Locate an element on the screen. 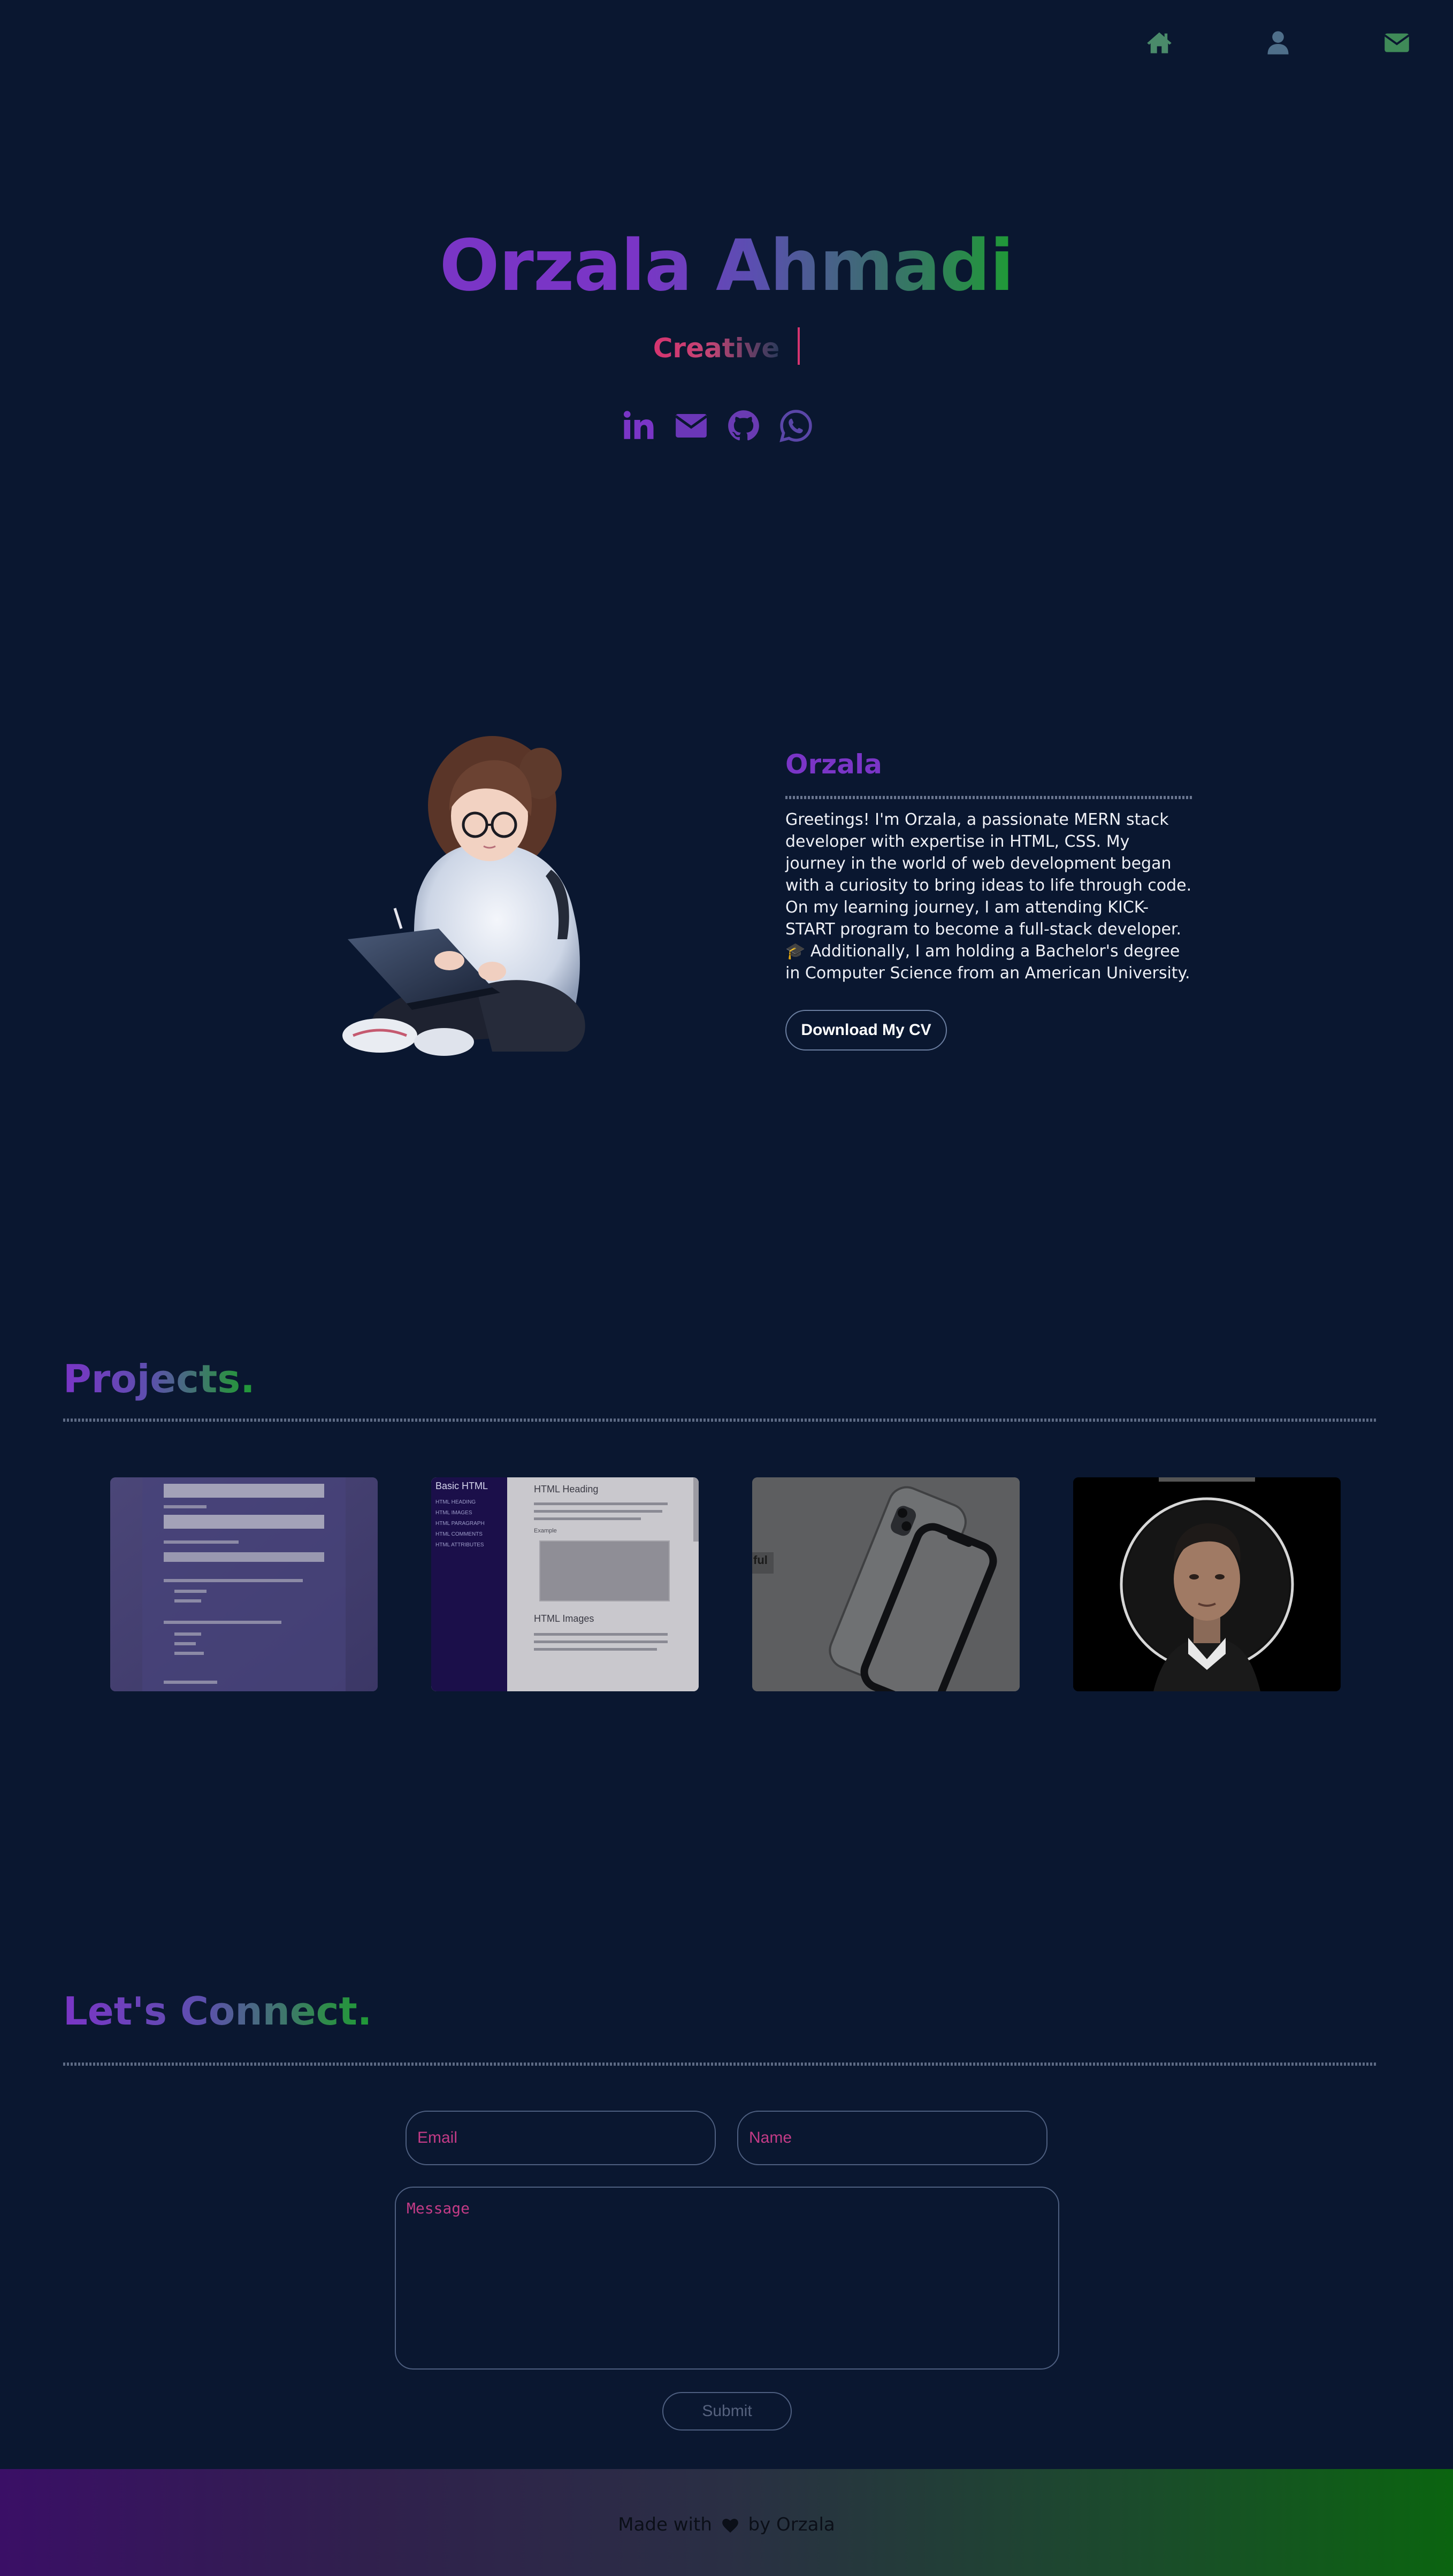 This screenshot has height=2576, width=1453. nav-home-link is located at coordinates (1159, 43).